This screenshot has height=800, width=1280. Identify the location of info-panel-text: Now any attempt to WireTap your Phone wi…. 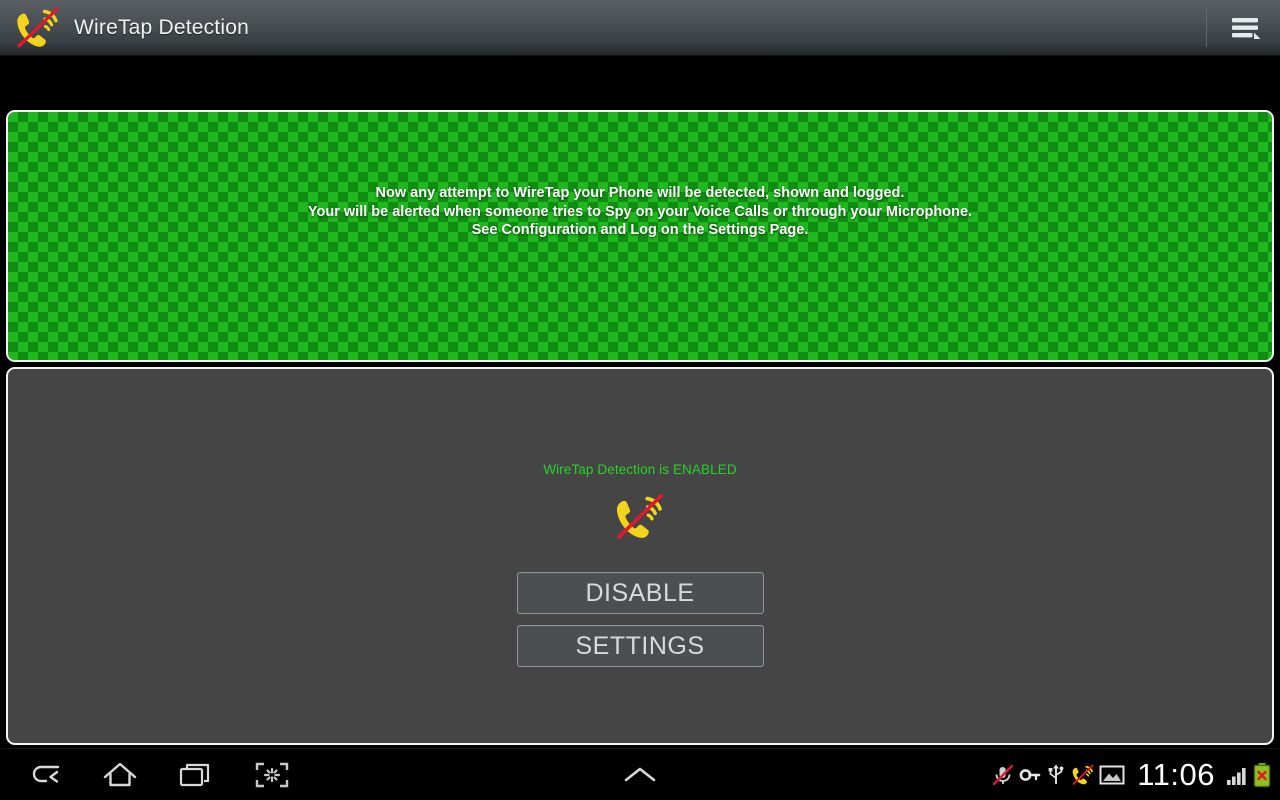
(640, 212).